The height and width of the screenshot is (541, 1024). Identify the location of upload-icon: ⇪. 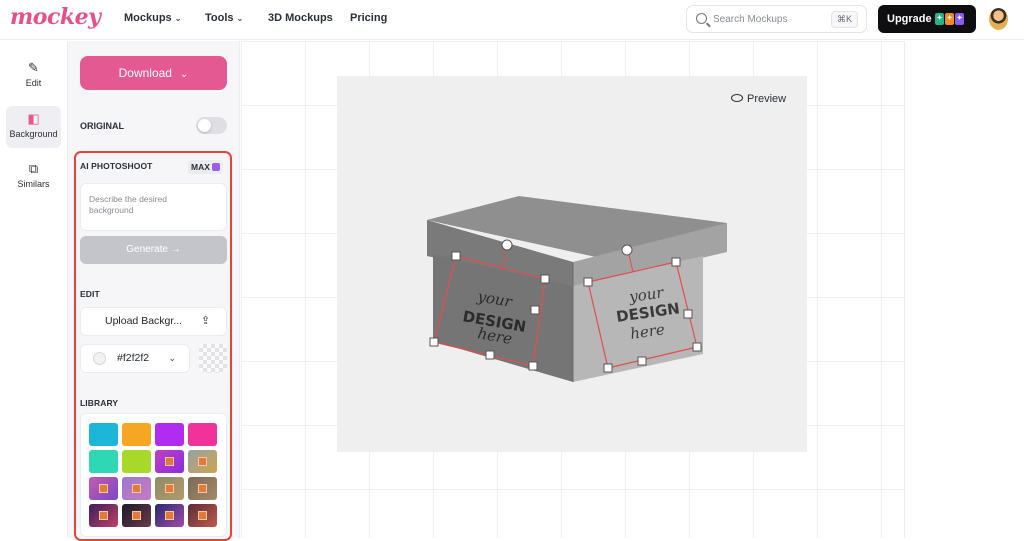
(206, 321).